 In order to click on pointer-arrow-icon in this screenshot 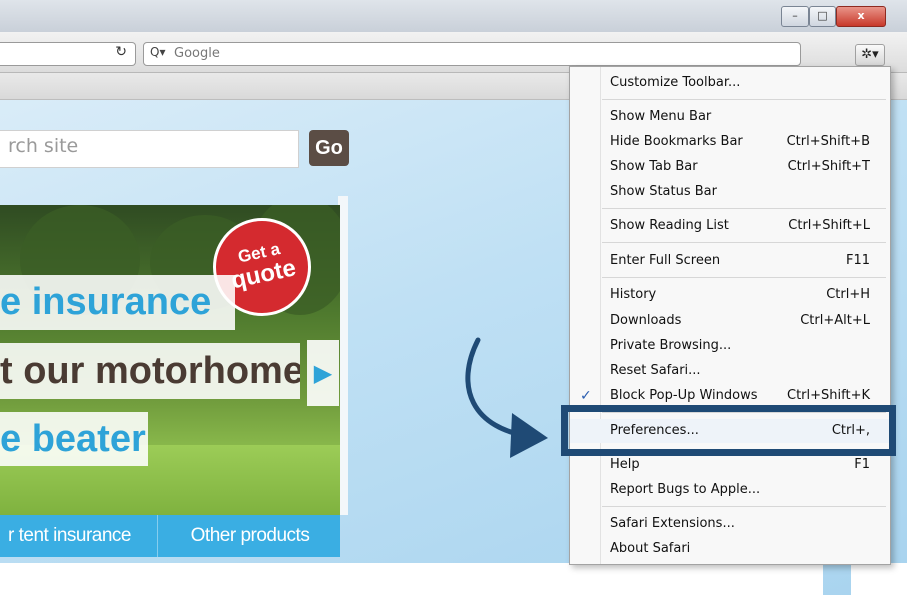, I will do `click(506, 397)`.